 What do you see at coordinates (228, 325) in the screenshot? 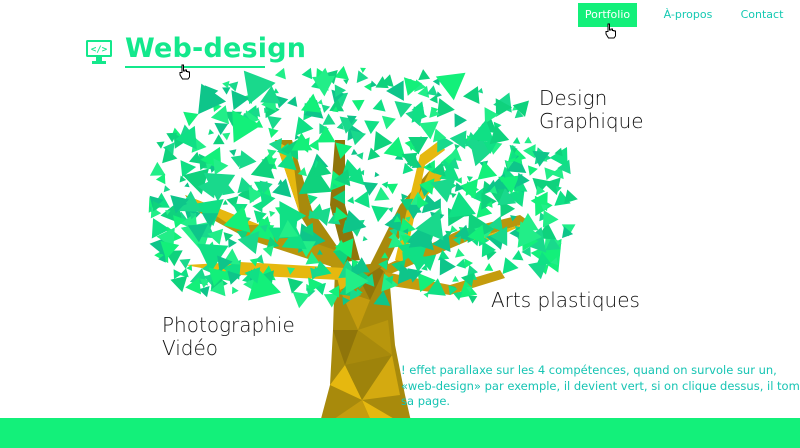
I see `skill-label: Photographie` at bounding box center [228, 325].